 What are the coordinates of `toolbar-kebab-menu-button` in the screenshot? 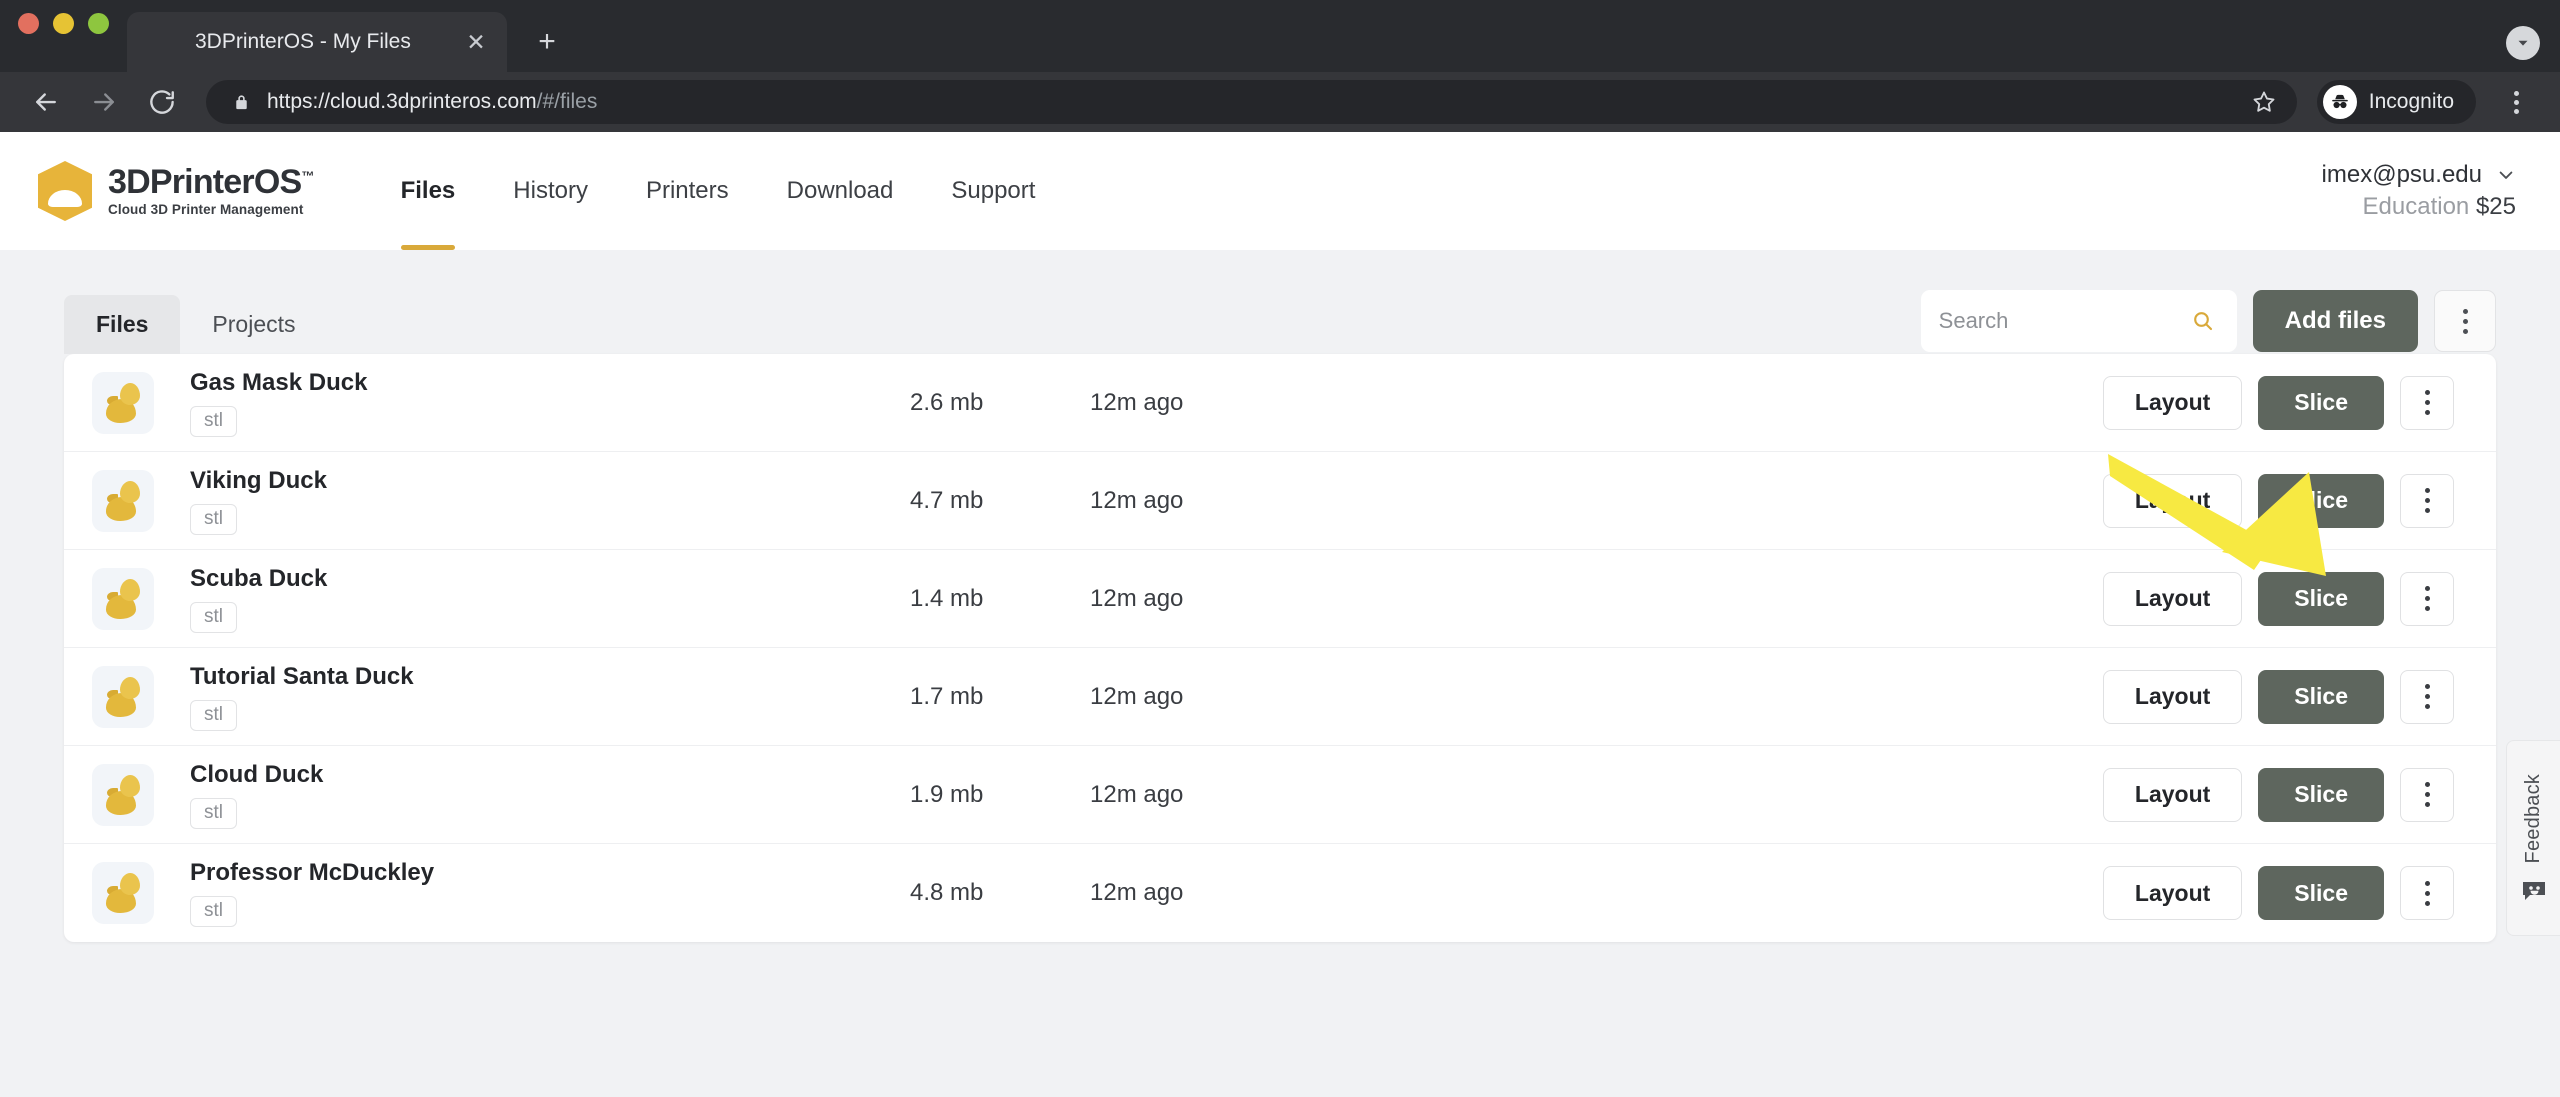 It's located at (2465, 321).